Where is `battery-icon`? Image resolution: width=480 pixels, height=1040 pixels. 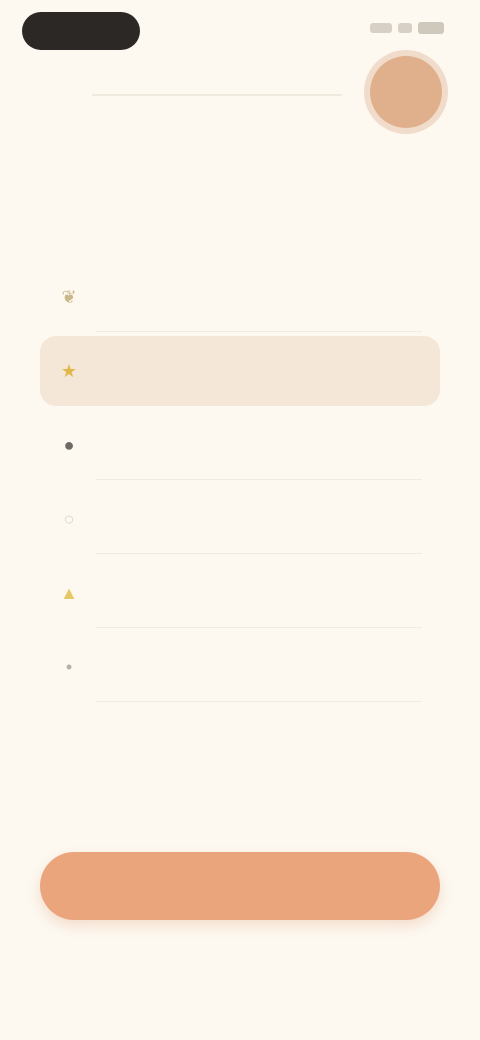 battery-icon is located at coordinates (431, 28).